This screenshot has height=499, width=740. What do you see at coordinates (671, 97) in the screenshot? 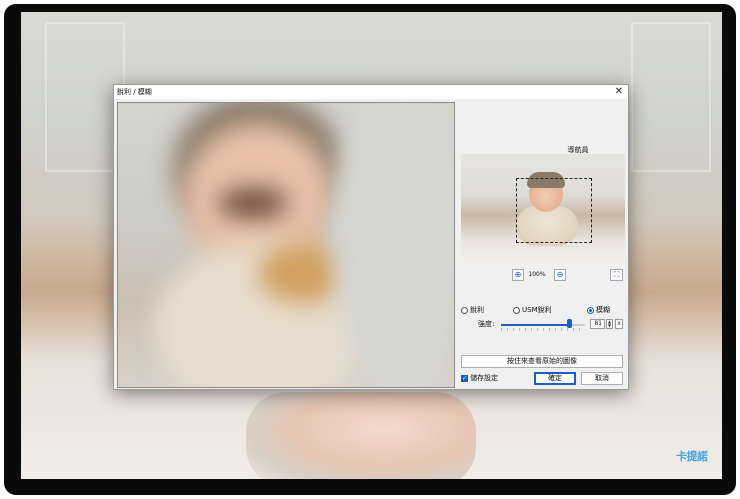
I see `background-wall-panel` at bounding box center [671, 97].